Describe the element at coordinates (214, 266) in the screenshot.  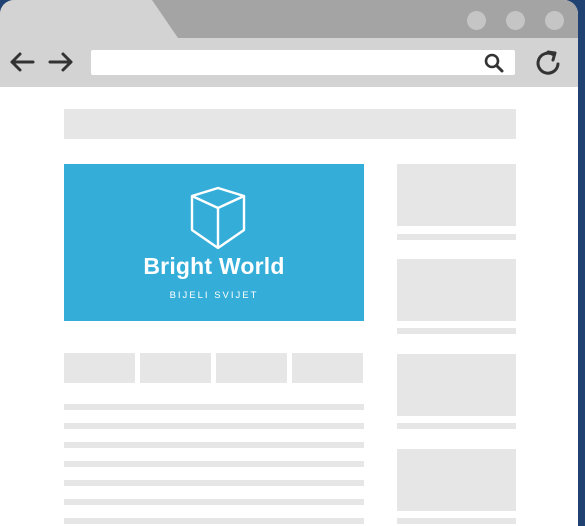
I see `brand-name: Bright World` at that location.